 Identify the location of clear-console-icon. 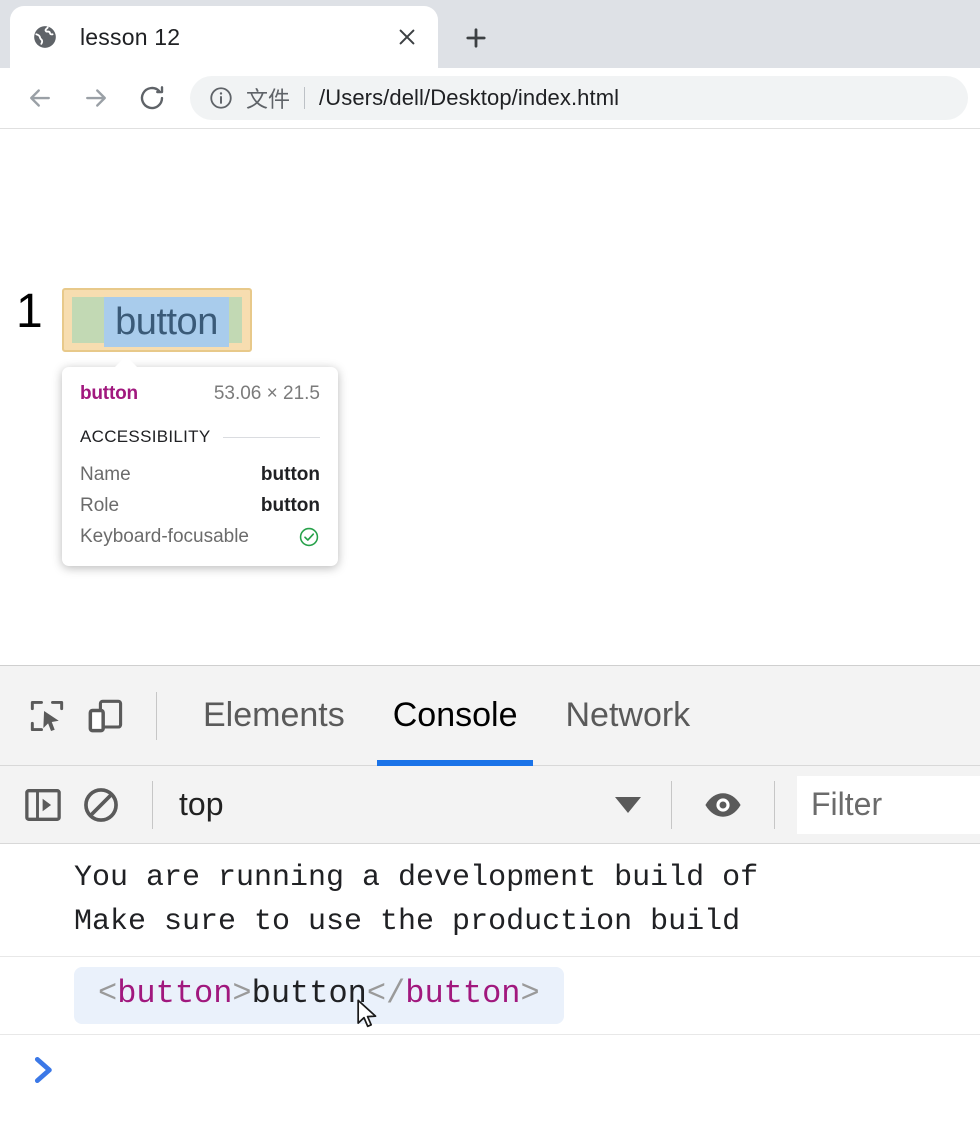
(101, 805).